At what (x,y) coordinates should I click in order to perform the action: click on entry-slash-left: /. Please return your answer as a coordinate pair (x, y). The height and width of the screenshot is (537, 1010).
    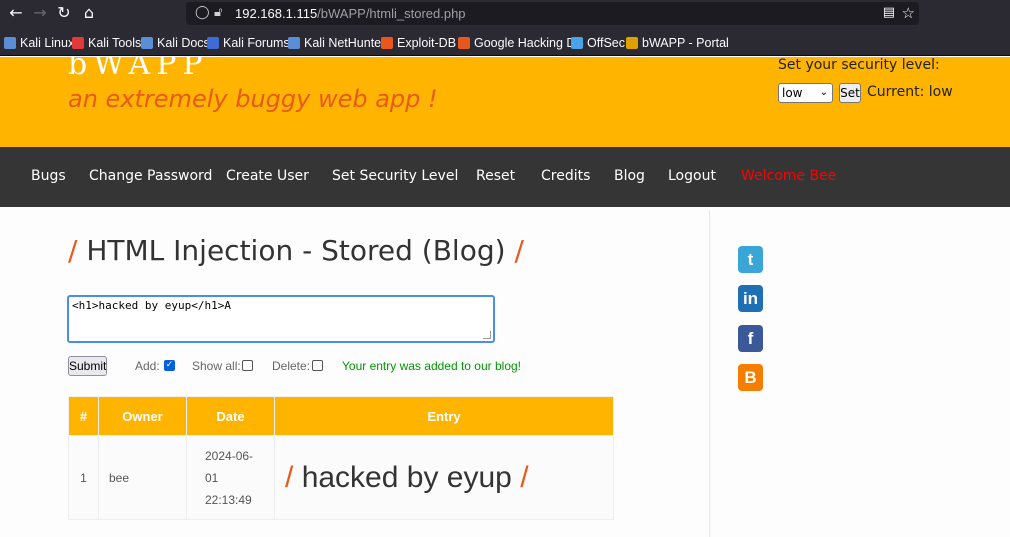
    Looking at the image, I should click on (289, 477).